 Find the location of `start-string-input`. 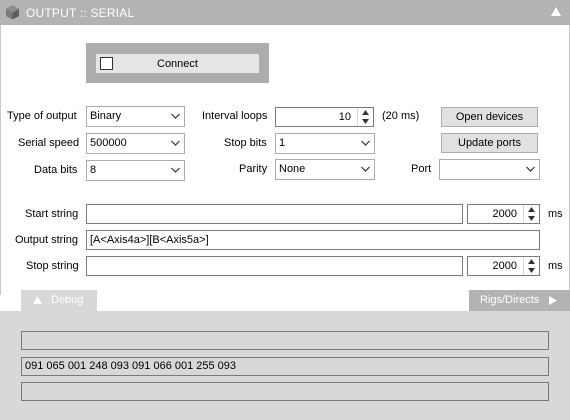

start-string-input is located at coordinates (274, 214).